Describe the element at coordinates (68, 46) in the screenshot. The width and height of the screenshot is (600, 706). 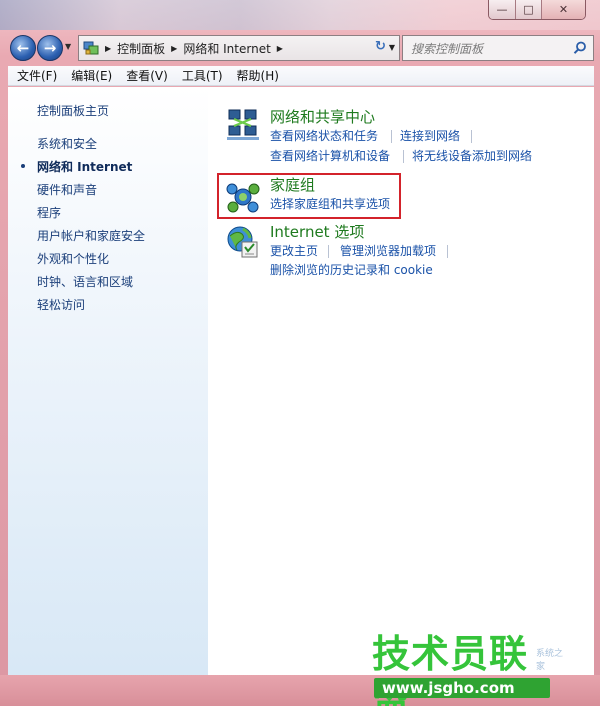
I see `recent-pages-dropdown: ▼` at that location.